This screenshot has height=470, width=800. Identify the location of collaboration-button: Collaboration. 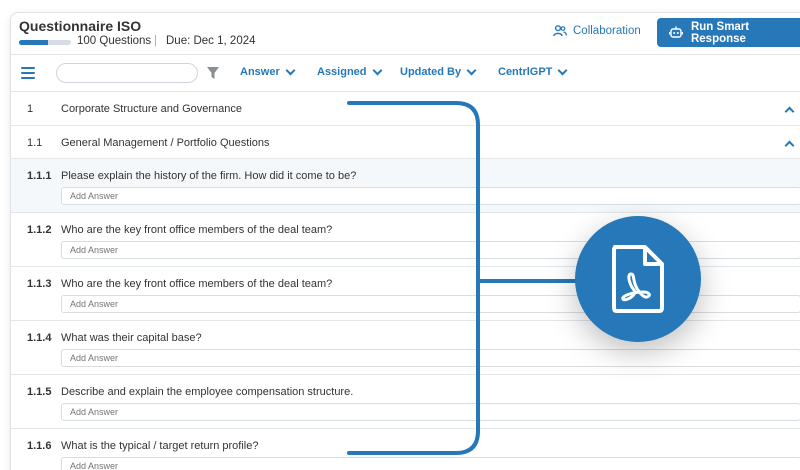
(597, 31).